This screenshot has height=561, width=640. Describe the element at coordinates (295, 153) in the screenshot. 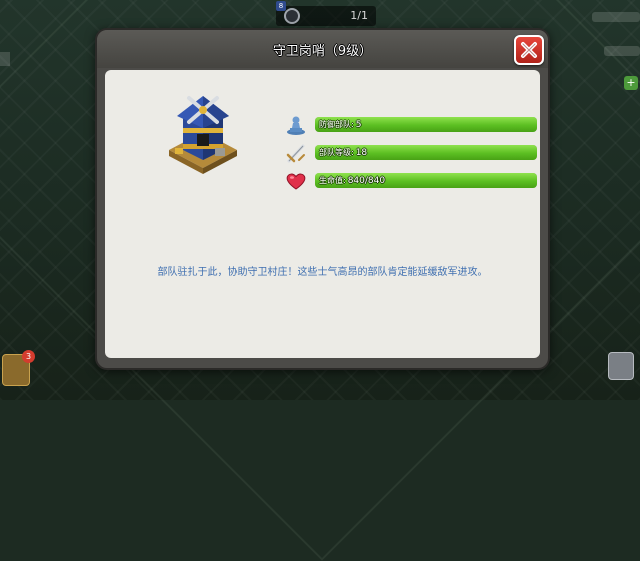

I see `sword-icon` at that location.